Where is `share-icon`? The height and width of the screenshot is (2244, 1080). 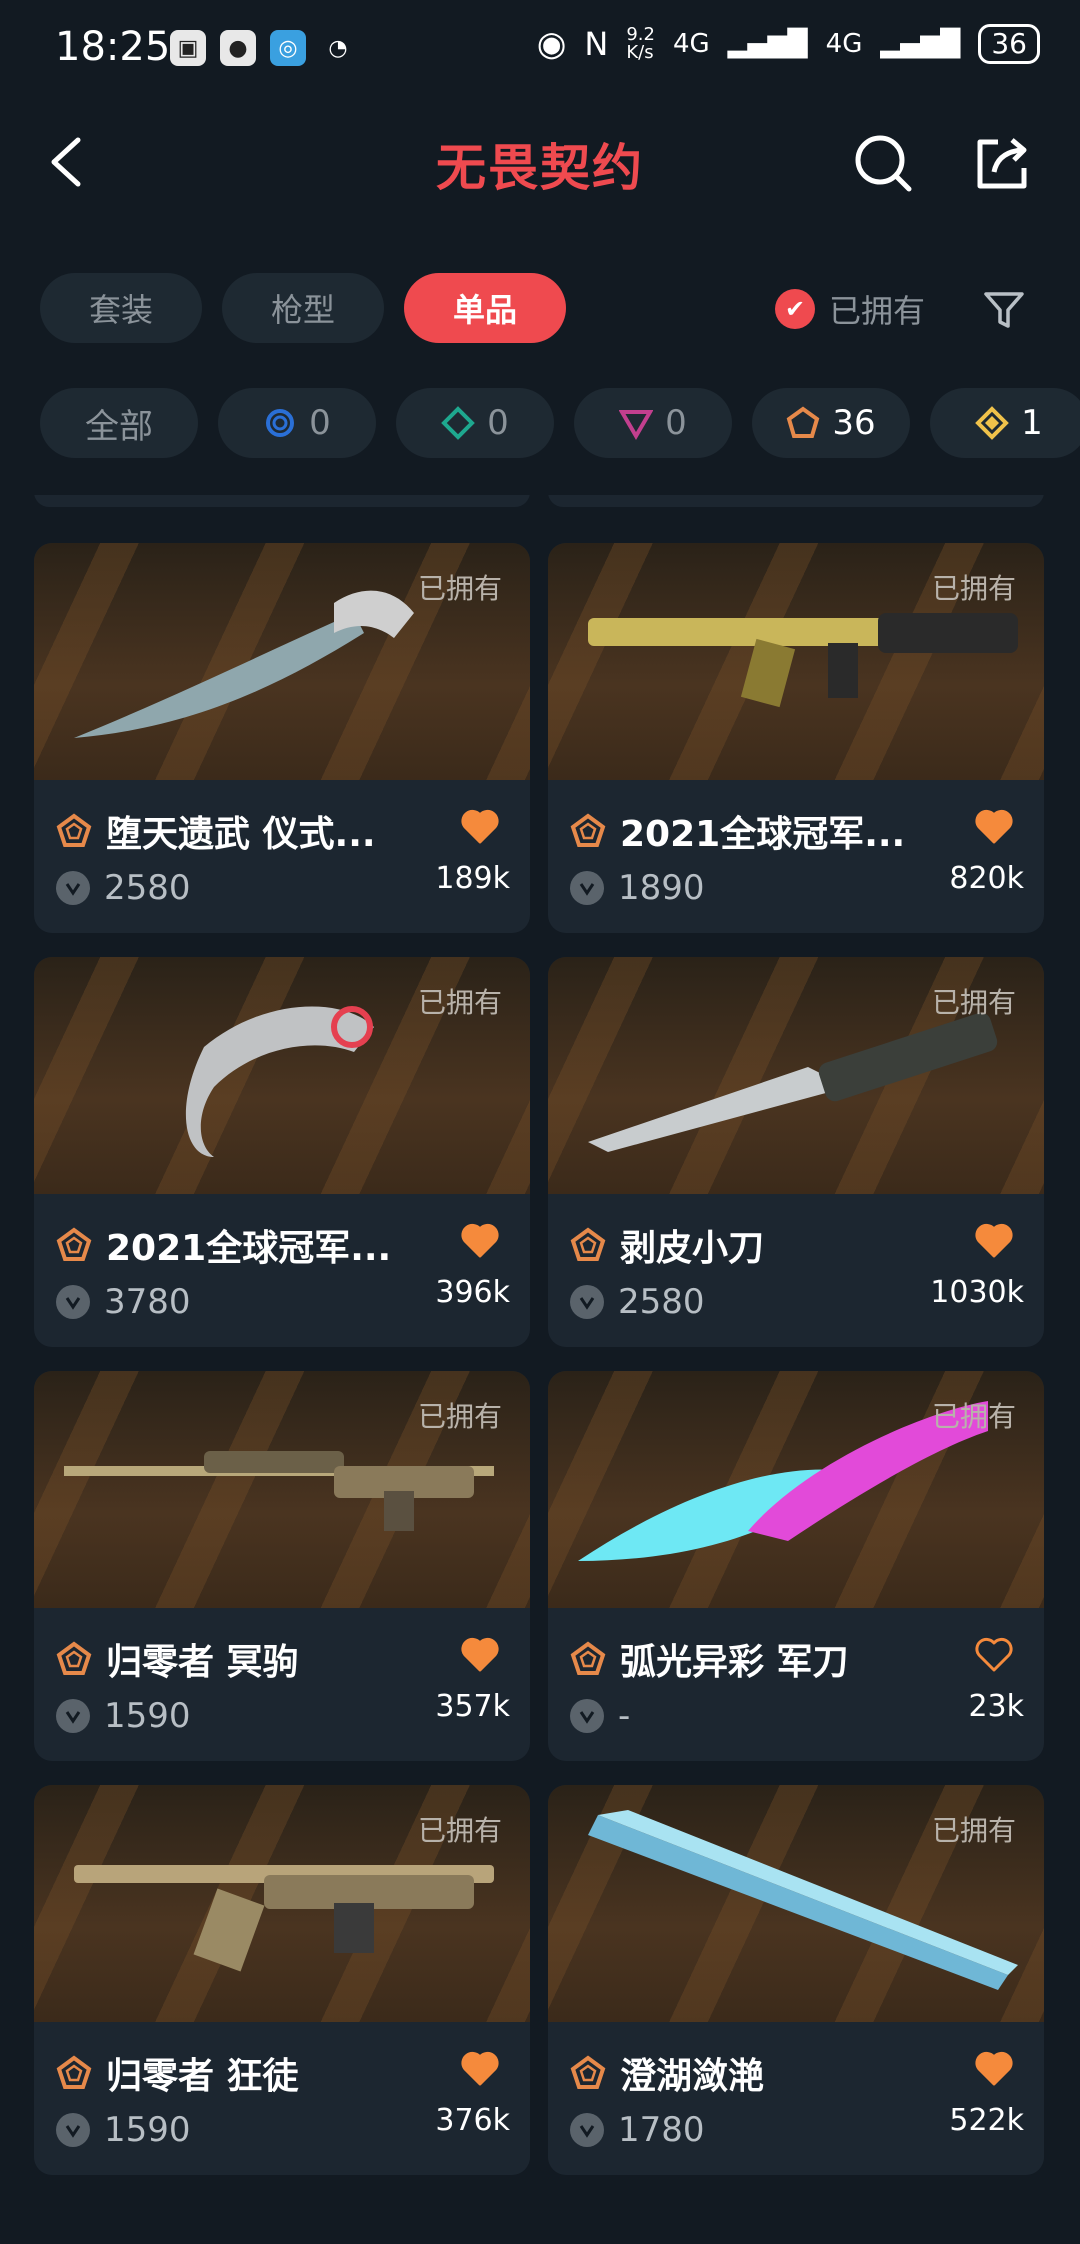 share-icon is located at coordinates (1003, 163).